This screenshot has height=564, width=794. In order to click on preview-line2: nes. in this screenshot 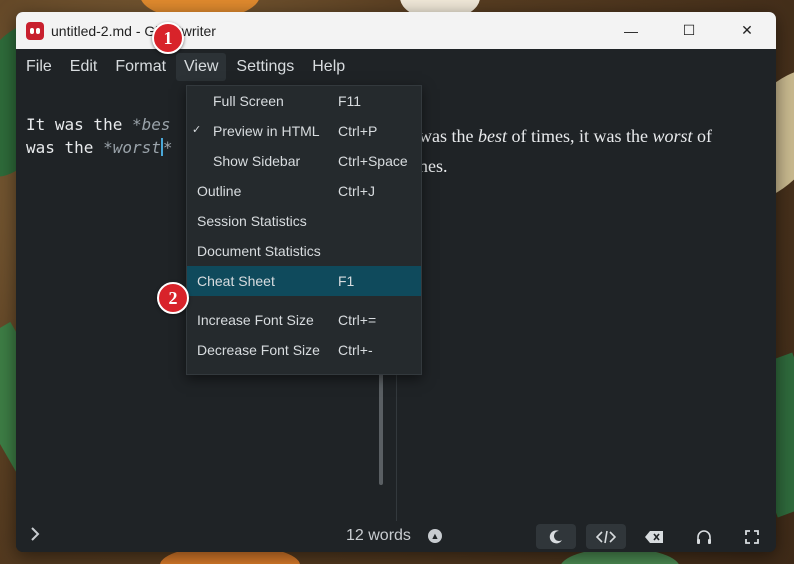, I will do `click(433, 166)`.